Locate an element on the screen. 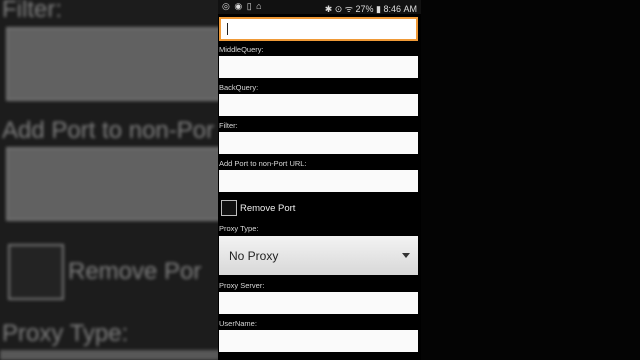 Image resolution: width=640 pixels, height=360 pixels. text-cursor is located at coordinates (227, 29).